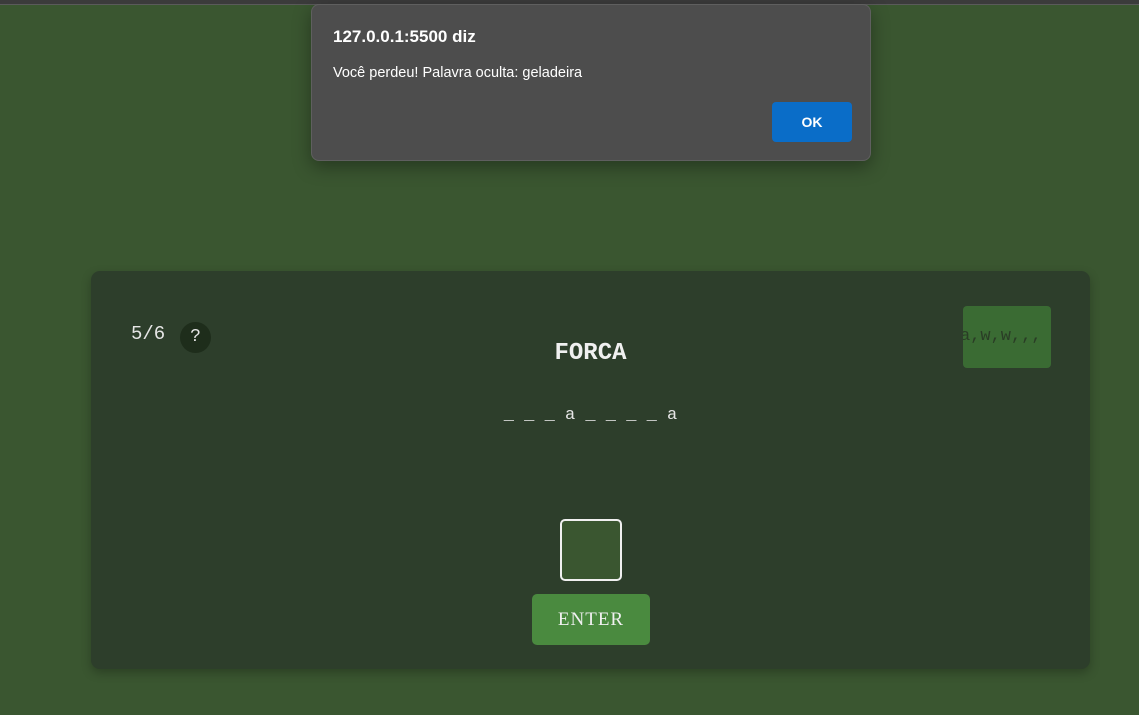 Image resolution: width=1139 pixels, height=715 pixels. What do you see at coordinates (591, 550) in the screenshot?
I see `letter-input` at bounding box center [591, 550].